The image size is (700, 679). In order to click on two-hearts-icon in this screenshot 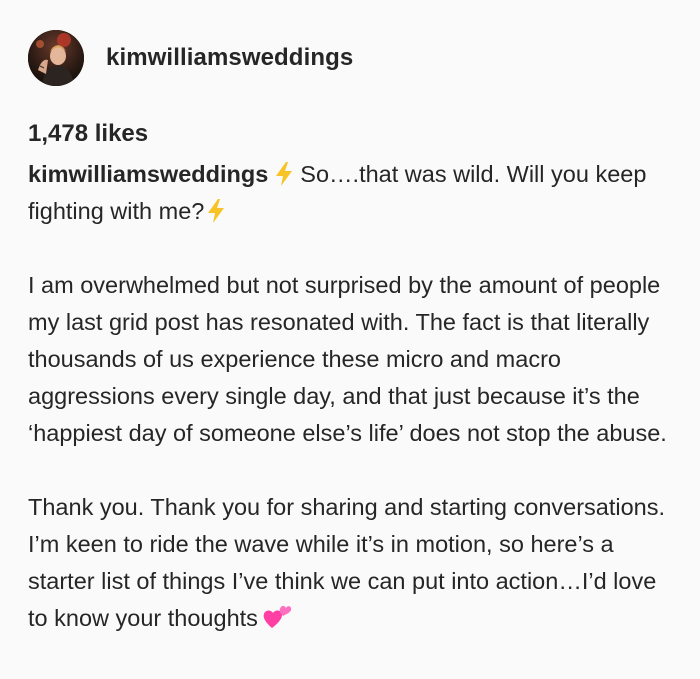, I will do `click(277, 617)`.